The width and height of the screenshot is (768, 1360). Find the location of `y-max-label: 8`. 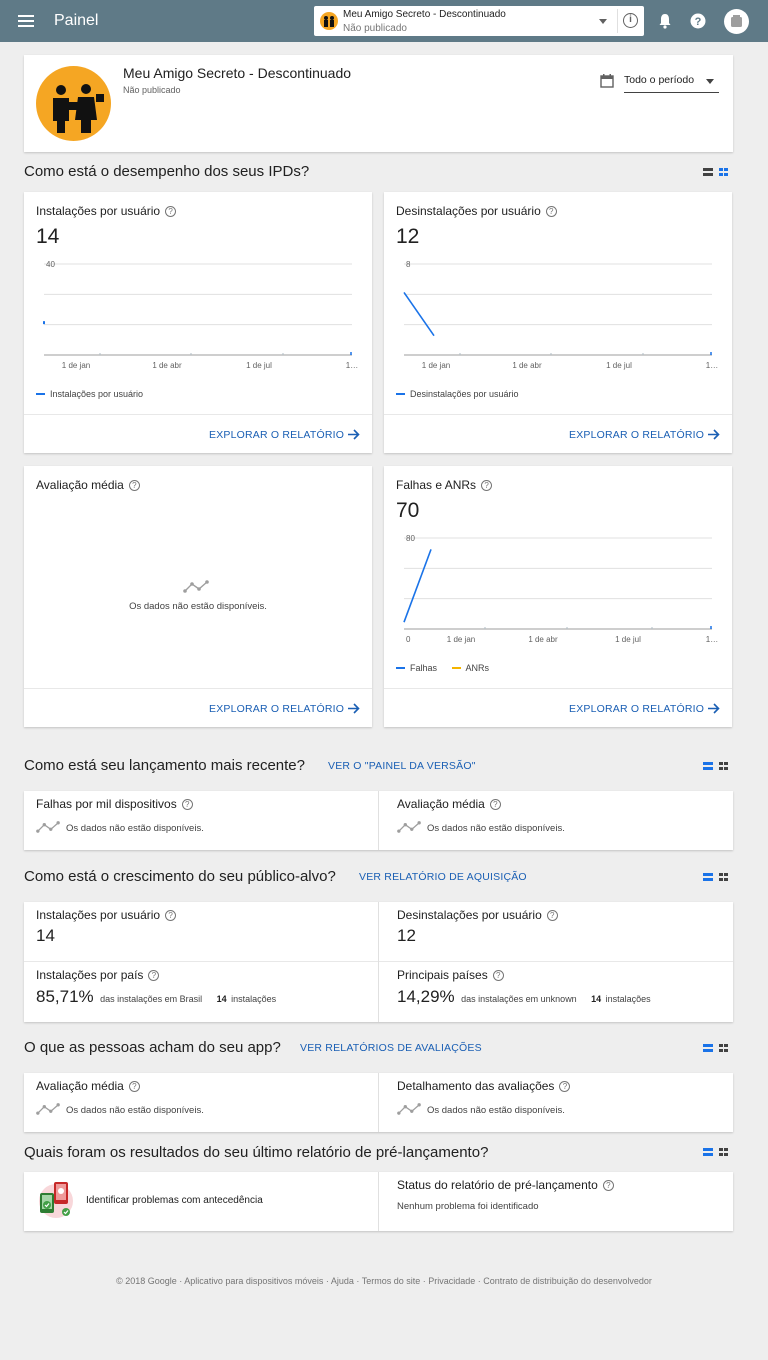

y-max-label: 8 is located at coordinates (408, 264).